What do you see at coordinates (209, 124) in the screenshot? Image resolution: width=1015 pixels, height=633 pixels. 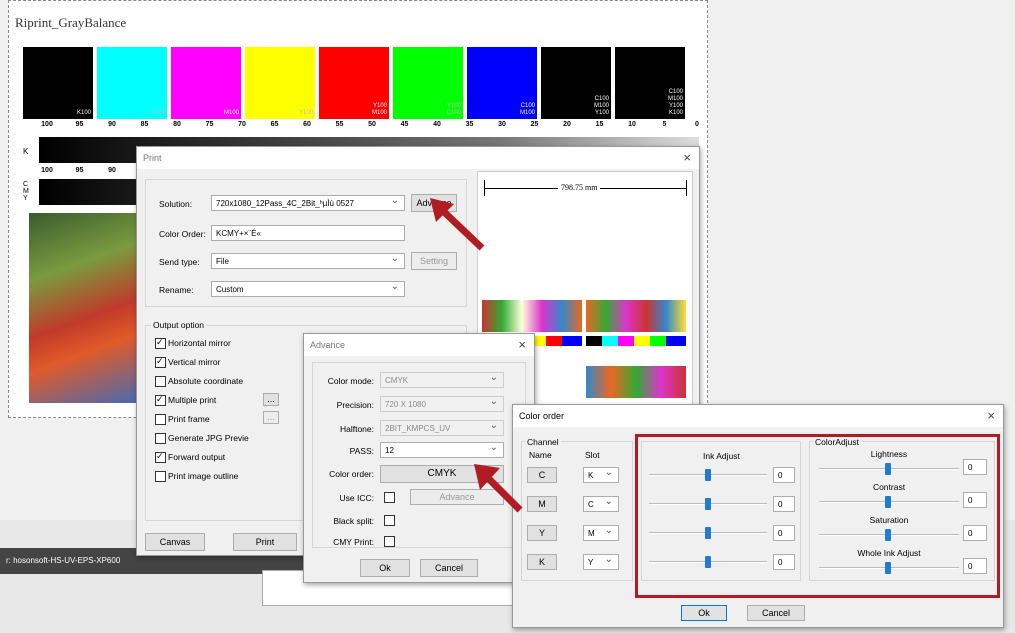 I see `ruler-tick-label: 75` at bounding box center [209, 124].